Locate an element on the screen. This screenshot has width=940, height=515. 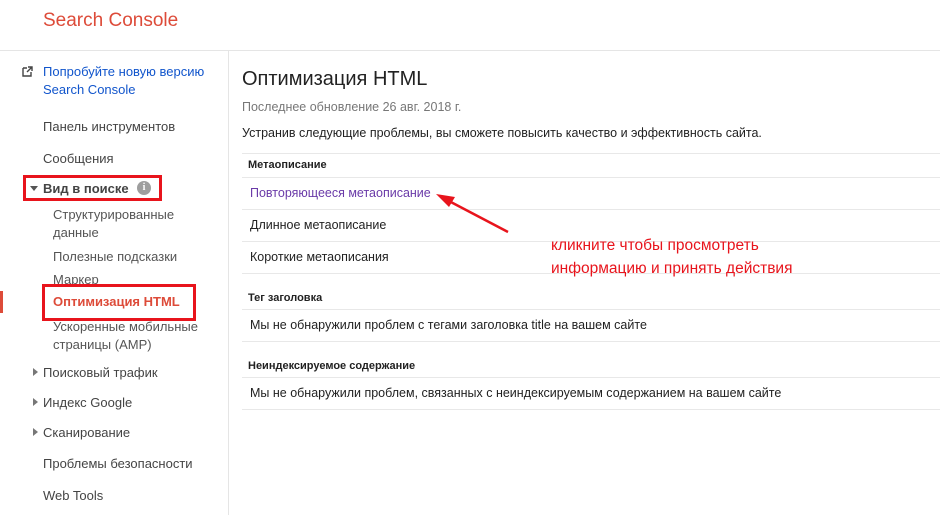
callout-line-2: информацию и принять действия is located at coordinates (672, 268).